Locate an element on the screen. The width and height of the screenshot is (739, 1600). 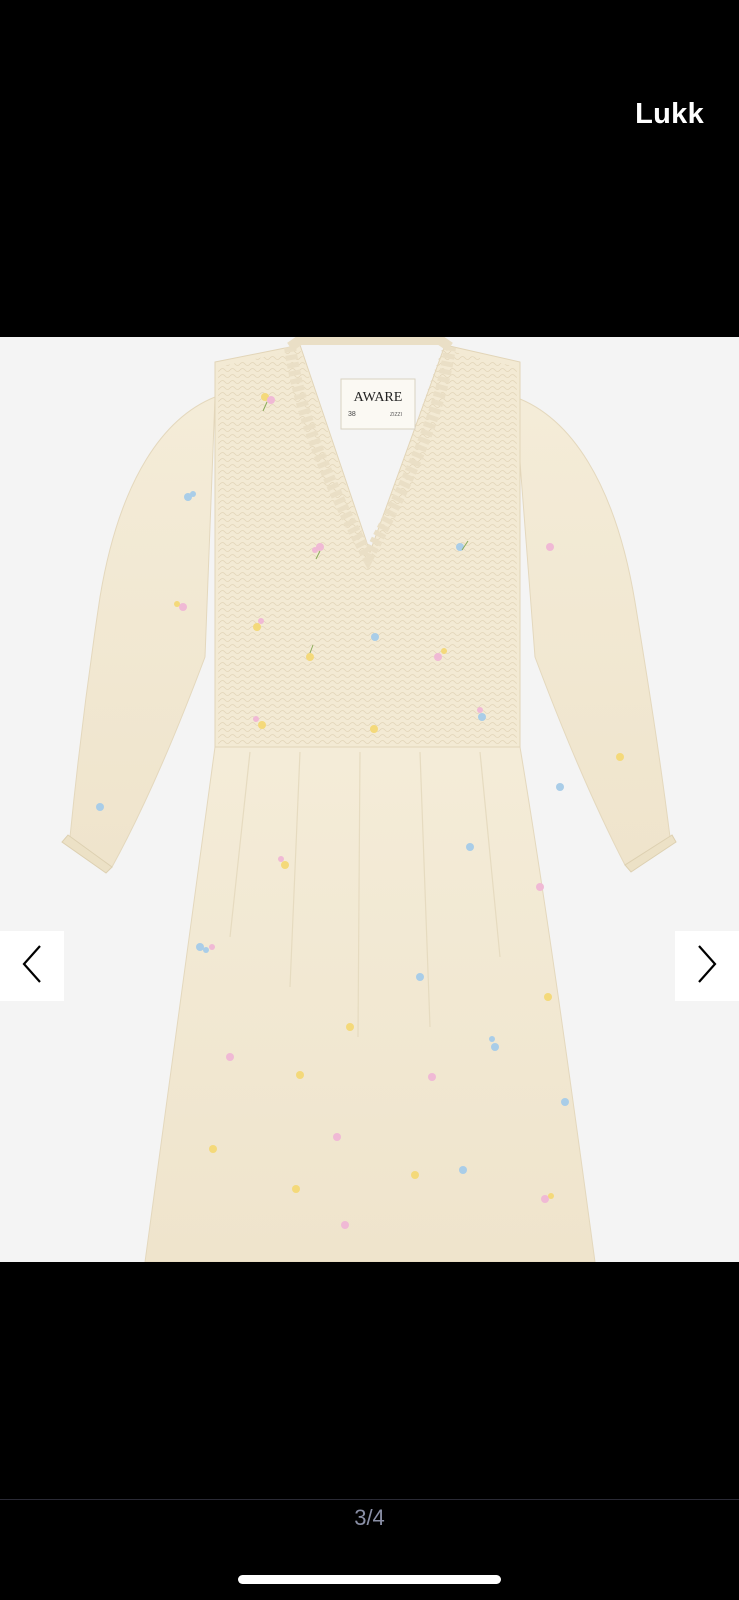
home-indicator is located at coordinates (369, 1579).